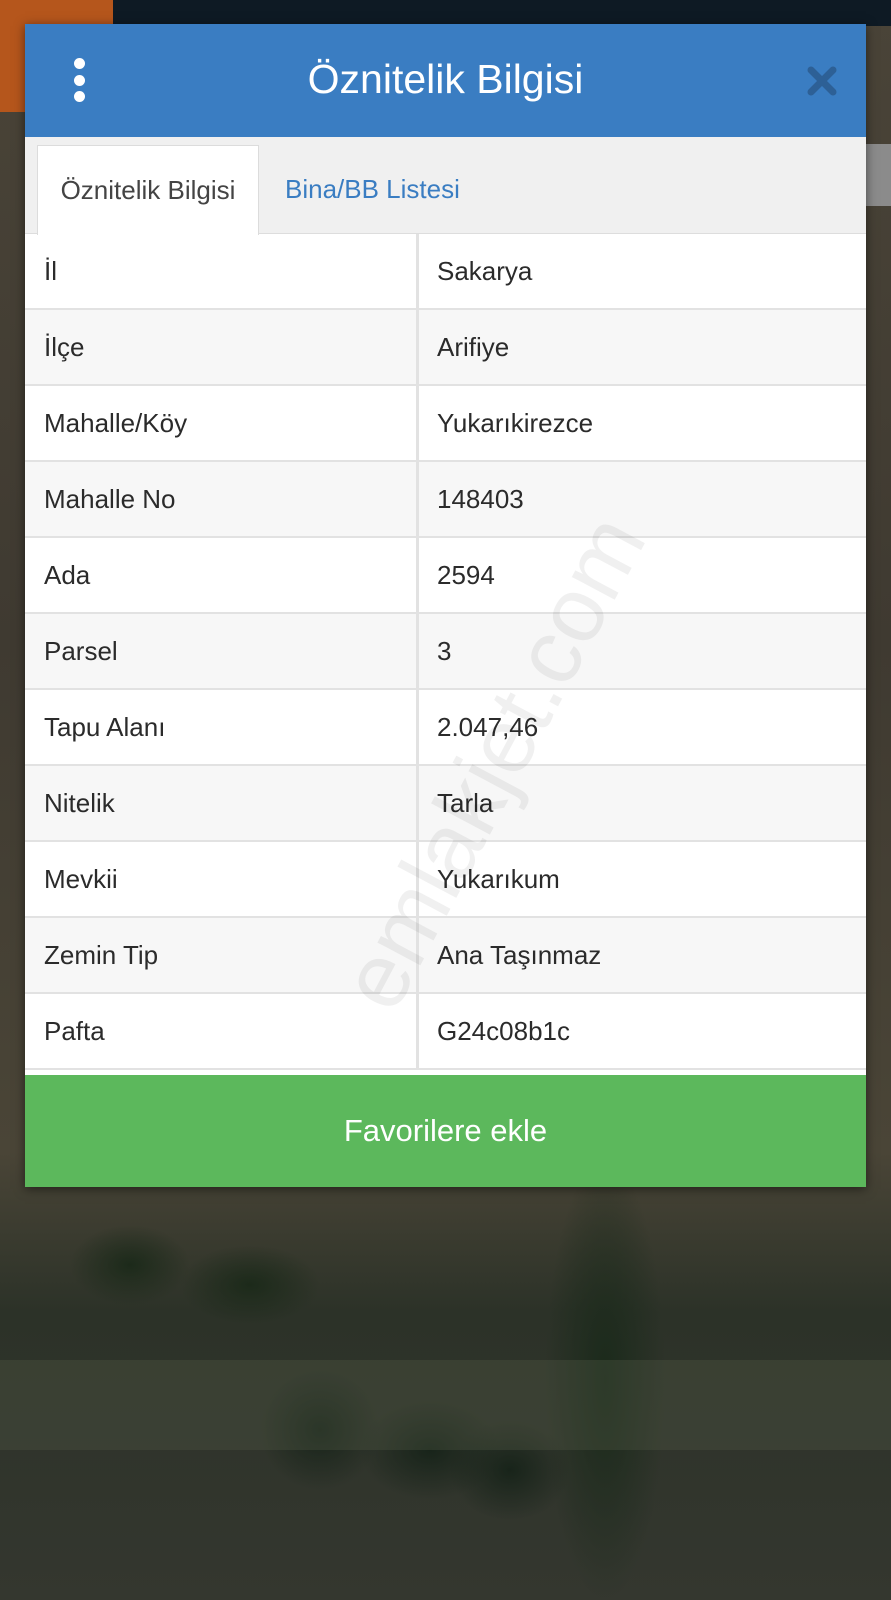 The image size is (891, 1600). What do you see at coordinates (503, 1031) in the screenshot?
I see `row-value: G24c08b1c` at bounding box center [503, 1031].